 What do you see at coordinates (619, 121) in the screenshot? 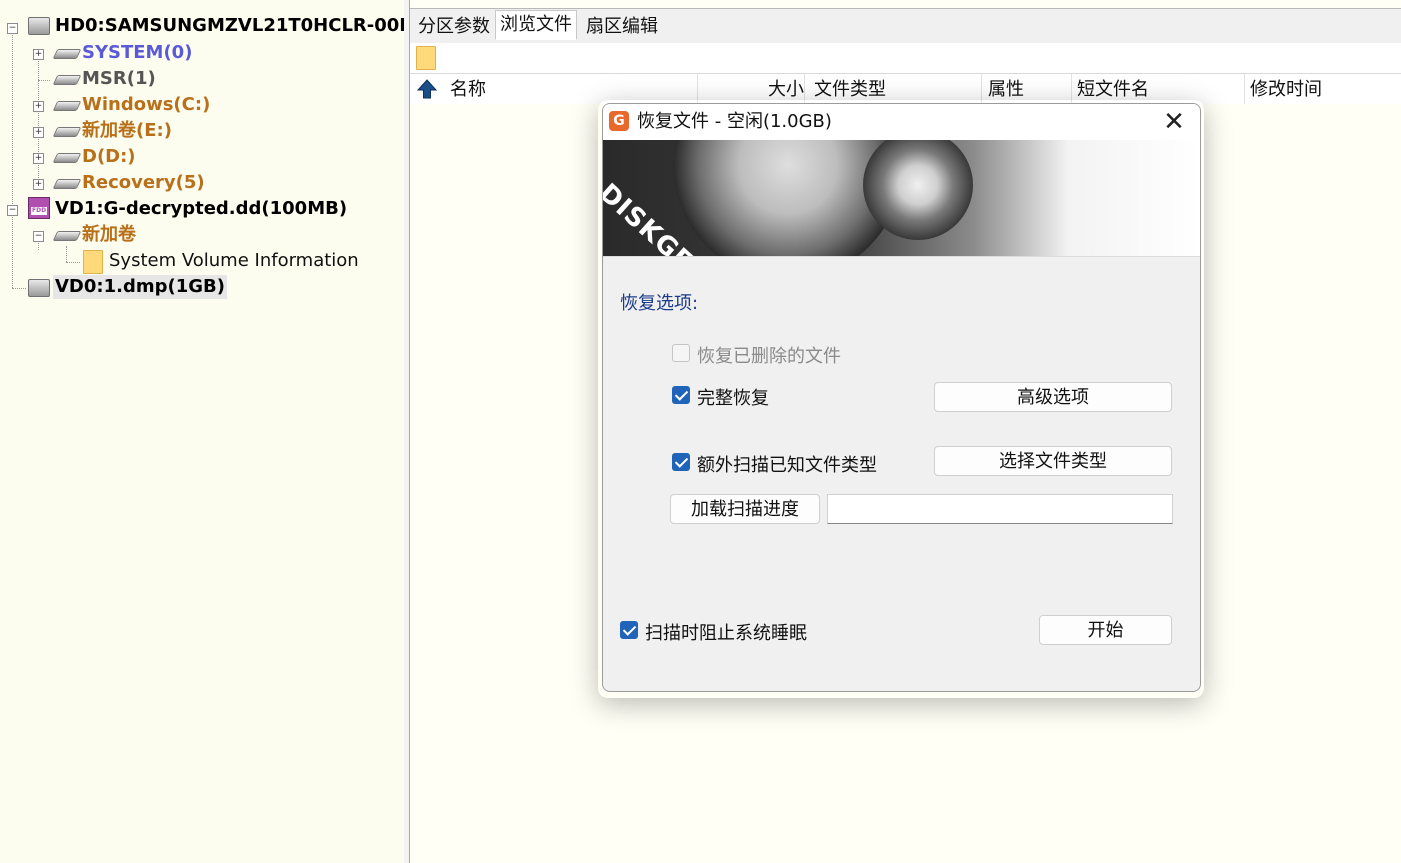
I see `diskgenius-logo-icon: G` at bounding box center [619, 121].